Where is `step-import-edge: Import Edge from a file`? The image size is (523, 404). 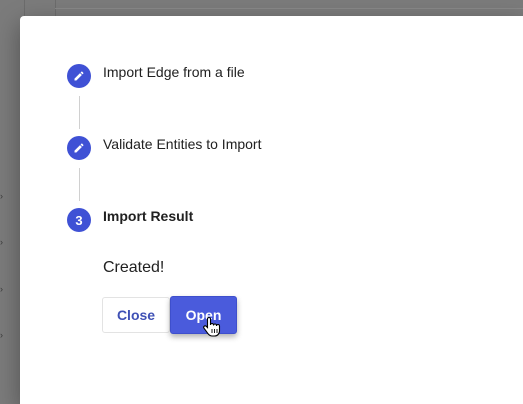
step-import-edge: Import Edge from a file is located at coordinates (156, 76).